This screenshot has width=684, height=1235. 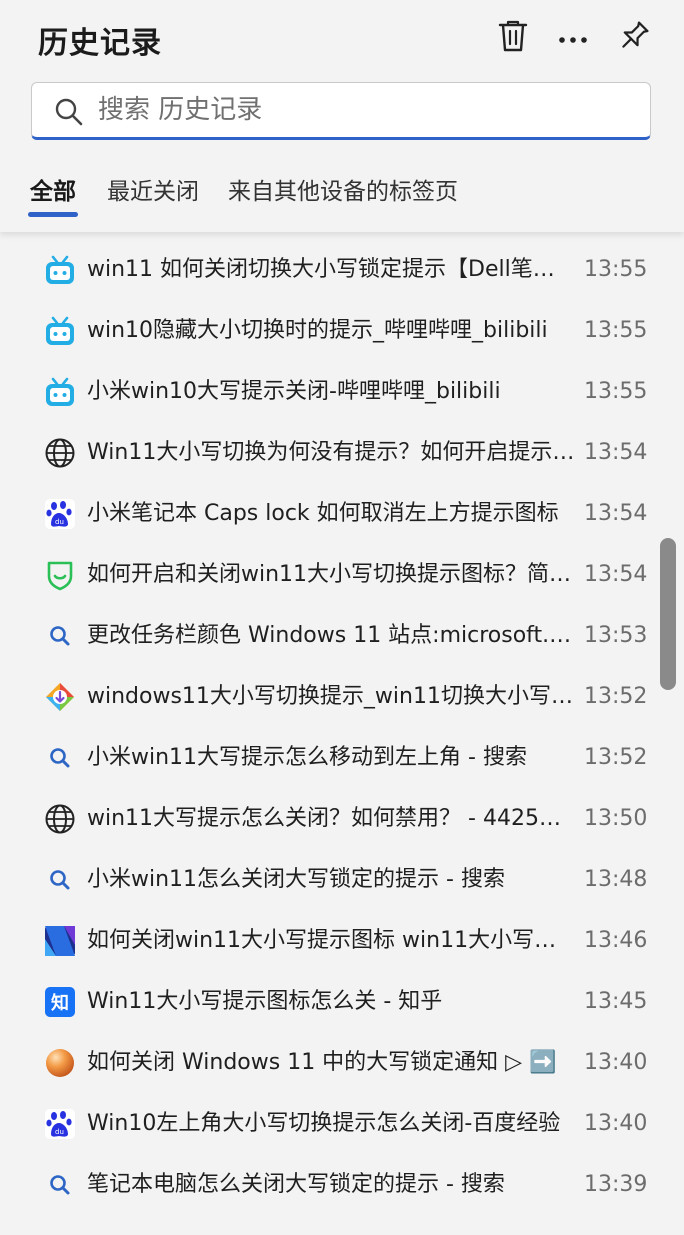 I want to click on history-item-title: 如何开启和关闭win11大小写切换提示图标？简单方法, so click(x=331, y=574).